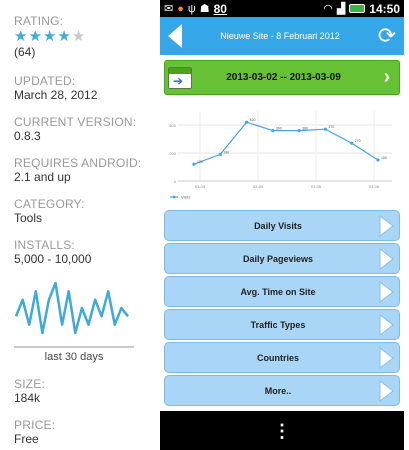 The image size is (409, 450). I want to click on updated-label: UPDATED:, so click(45, 81).